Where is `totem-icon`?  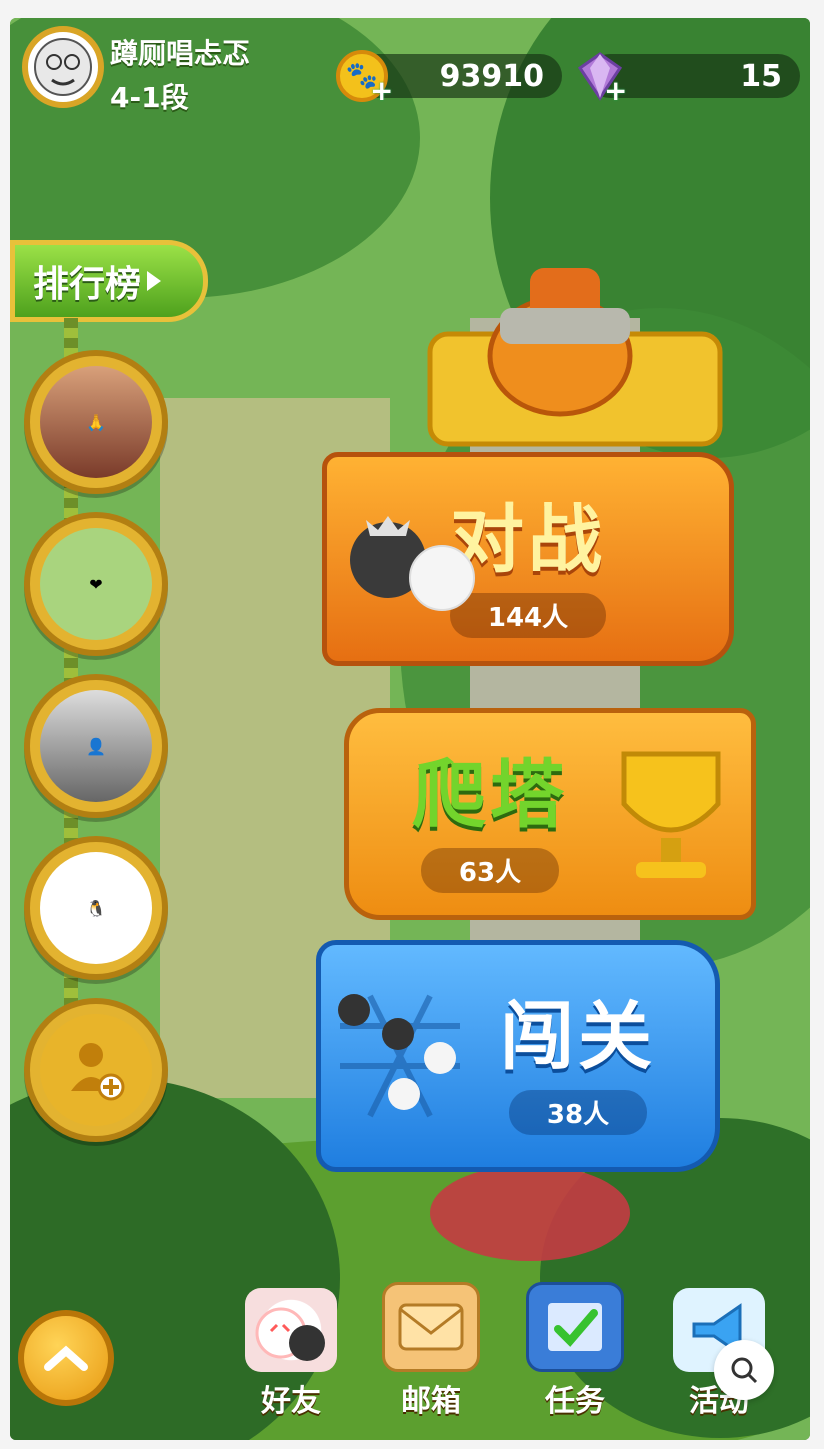
totem-icon is located at coordinates (575, 357).